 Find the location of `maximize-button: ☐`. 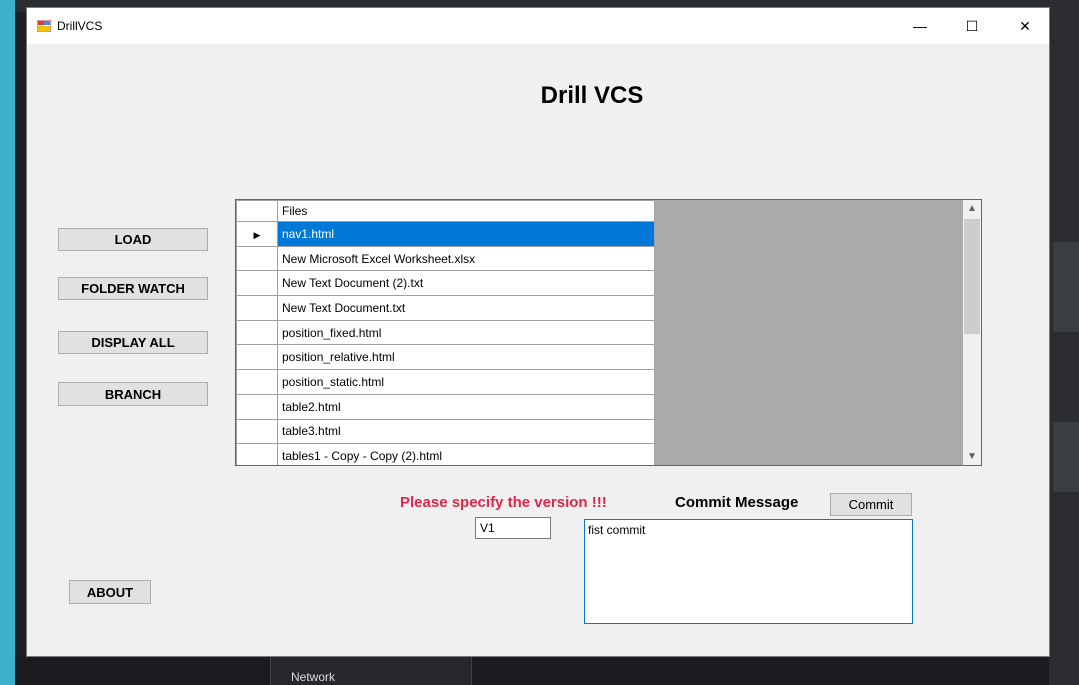

maximize-button: ☐ is located at coordinates (972, 26).